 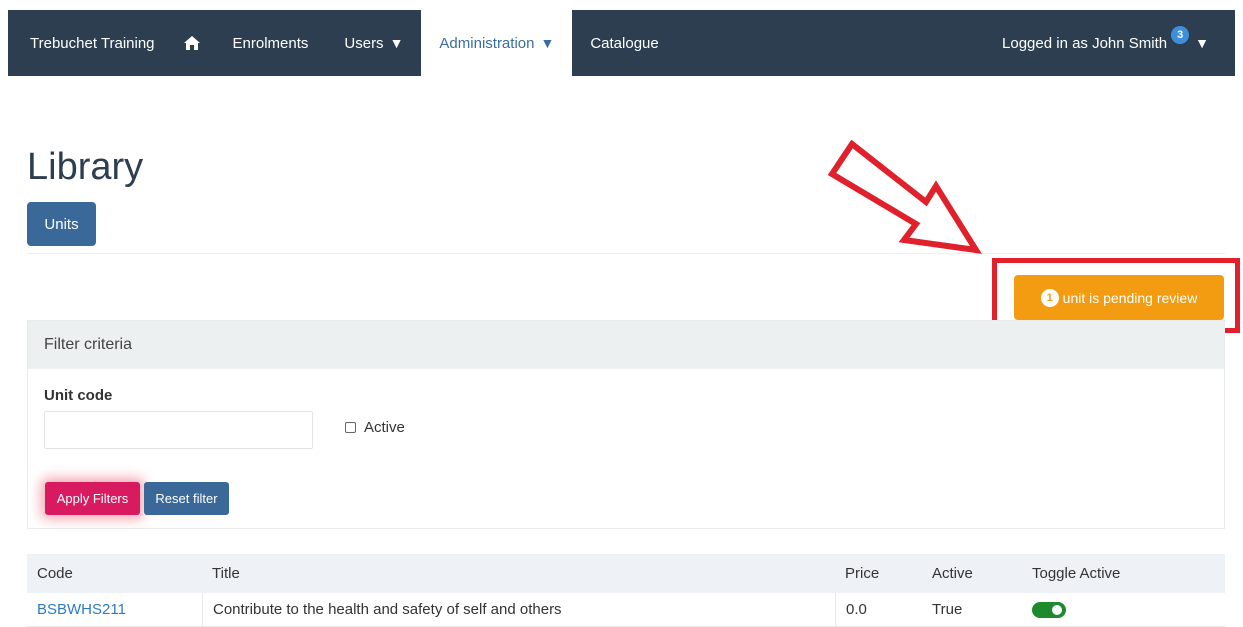 What do you see at coordinates (78, 395) in the screenshot?
I see `unit-code-label: Unit code` at bounding box center [78, 395].